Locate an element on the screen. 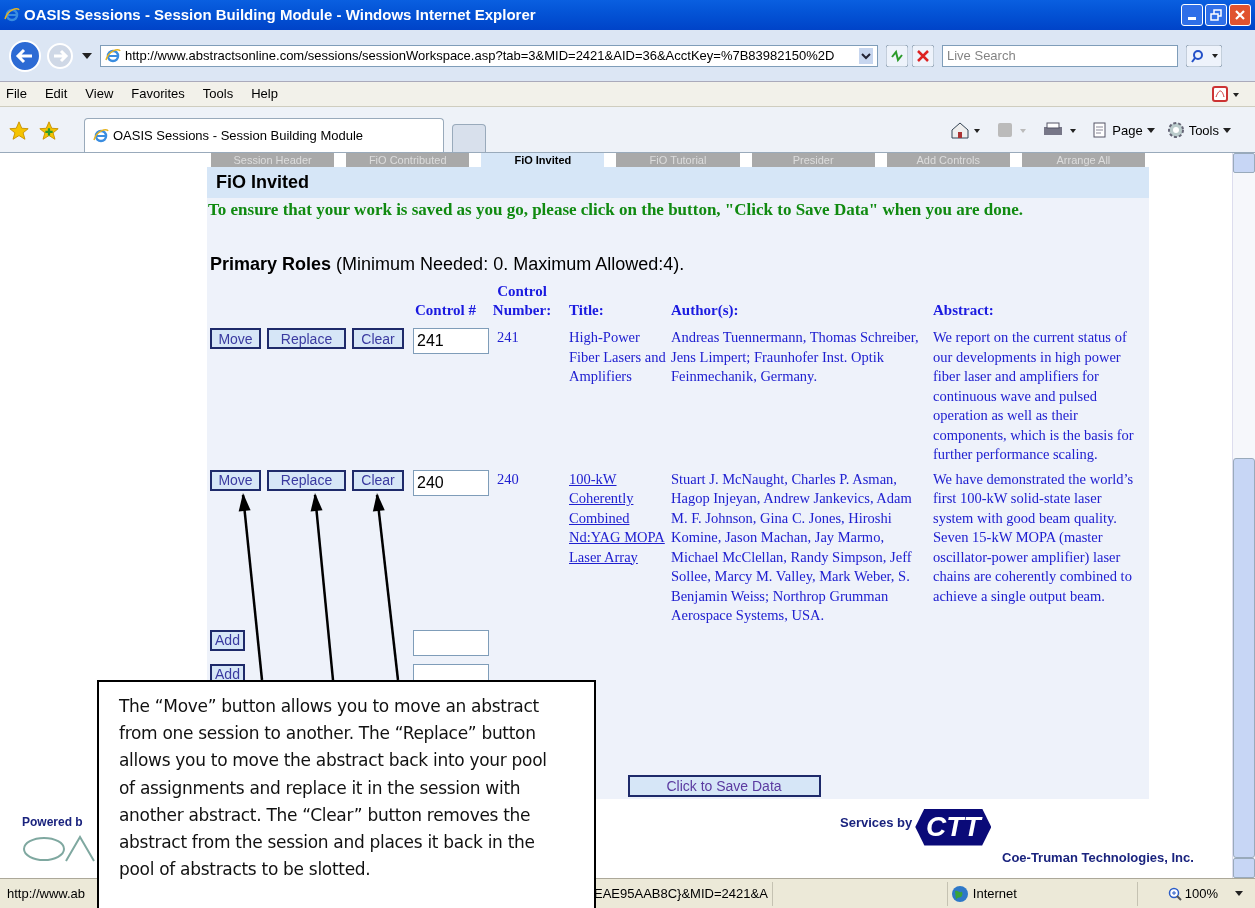  company-name: Coe-Truman Technologies, Inc. is located at coordinates (1098, 857).